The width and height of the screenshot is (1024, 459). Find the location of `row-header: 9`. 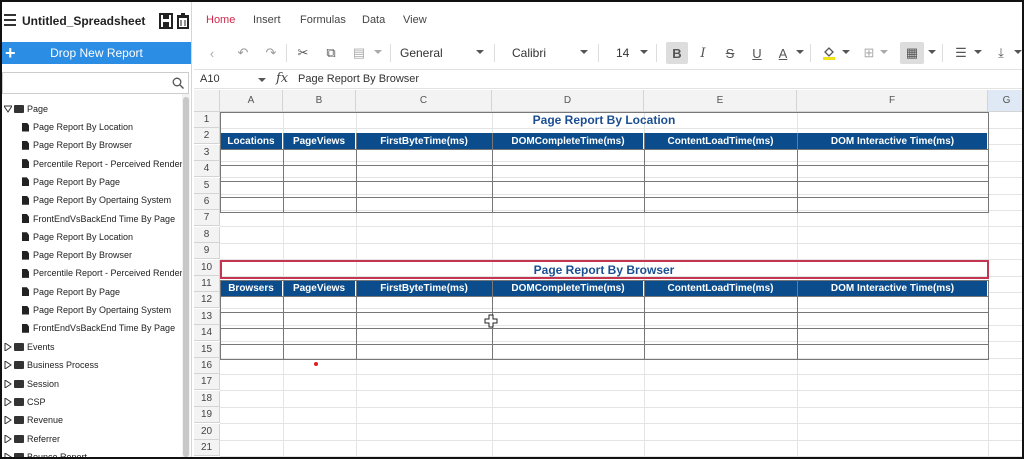

row-header: 9 is located at coordinates (207, 251).